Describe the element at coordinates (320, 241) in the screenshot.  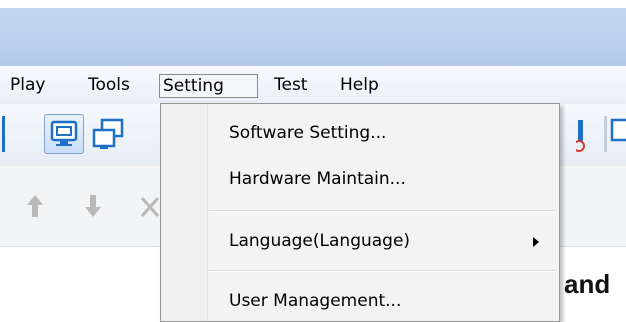
I see `menu-item-language-label: Language(Language)` at that location.